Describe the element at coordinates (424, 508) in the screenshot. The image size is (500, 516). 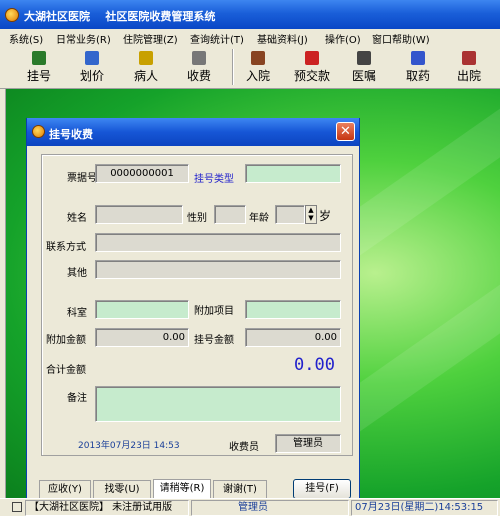
I see `status-datetime: 07月23日(星期二)14:53:15` at that location.